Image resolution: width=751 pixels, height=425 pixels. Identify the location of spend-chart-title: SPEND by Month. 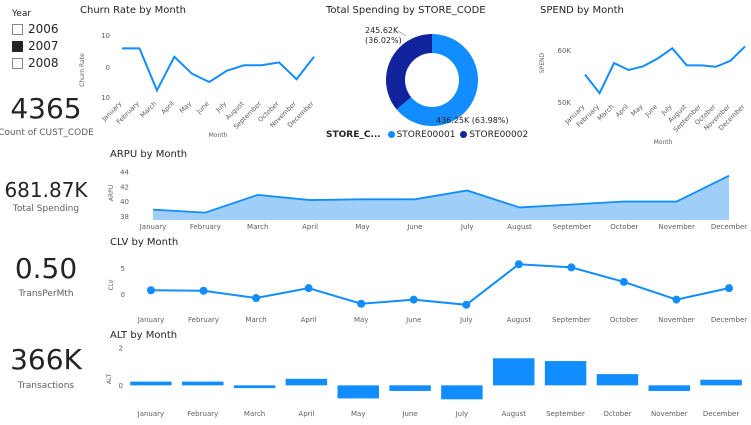
(582, 10).